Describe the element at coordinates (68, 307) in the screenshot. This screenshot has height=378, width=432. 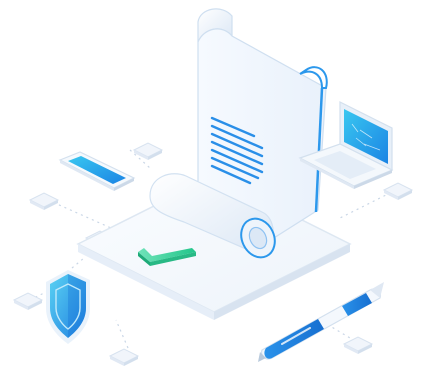
I see `security-shield-icon` at that location.